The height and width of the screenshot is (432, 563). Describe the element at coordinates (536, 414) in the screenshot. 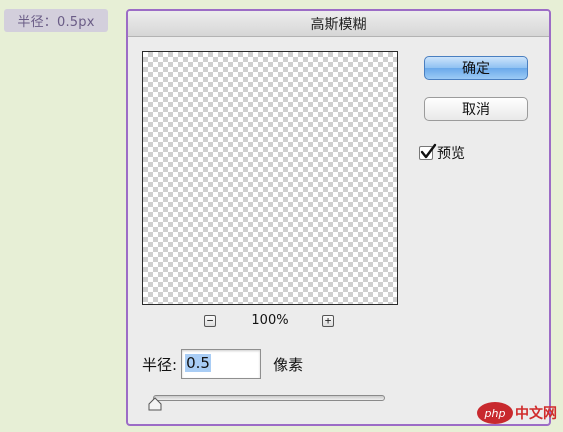

I see `watermark-text: 中文网` at that location.